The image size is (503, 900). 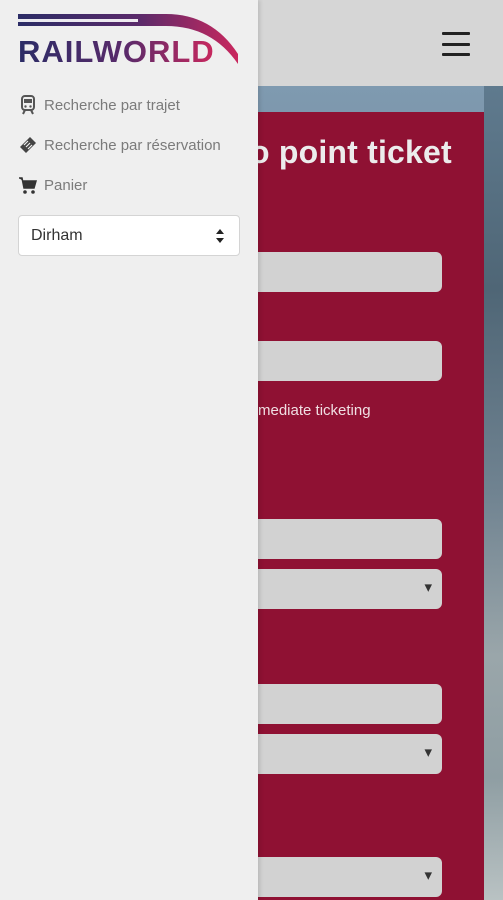 I want to click on panel-title: o point ticket, so click(x=351, y=152).